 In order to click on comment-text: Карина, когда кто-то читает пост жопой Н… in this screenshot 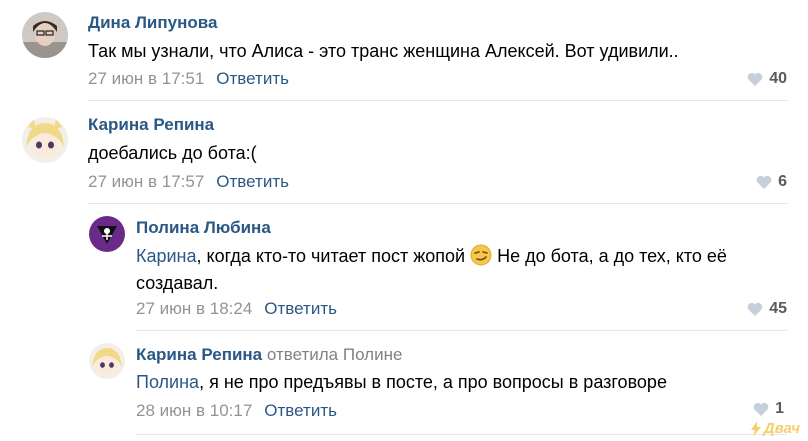, I will do `click(466, 270)`.